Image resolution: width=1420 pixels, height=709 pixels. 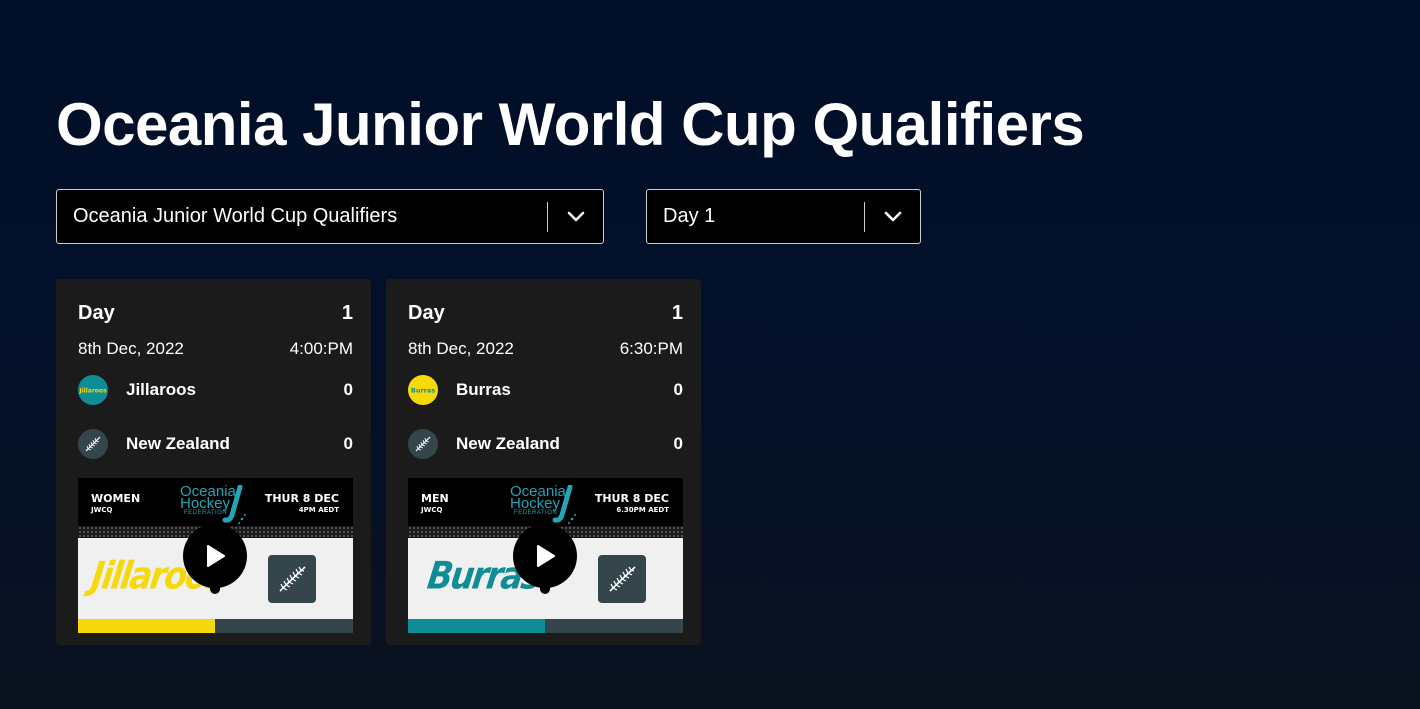 I want to click on team-row: Jillaroos Jillaroos 0, so click(x=215, y=390).